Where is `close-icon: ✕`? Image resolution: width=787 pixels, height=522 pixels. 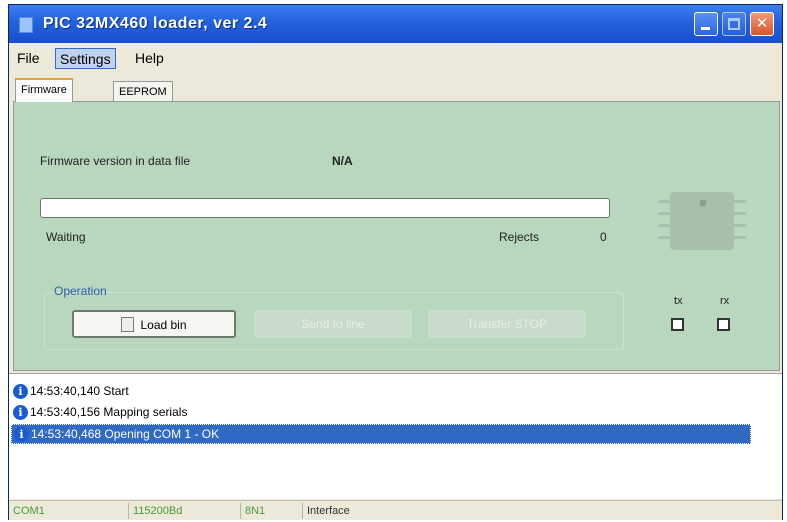 close-icon: ✕ is located at coordinates (762, 23).